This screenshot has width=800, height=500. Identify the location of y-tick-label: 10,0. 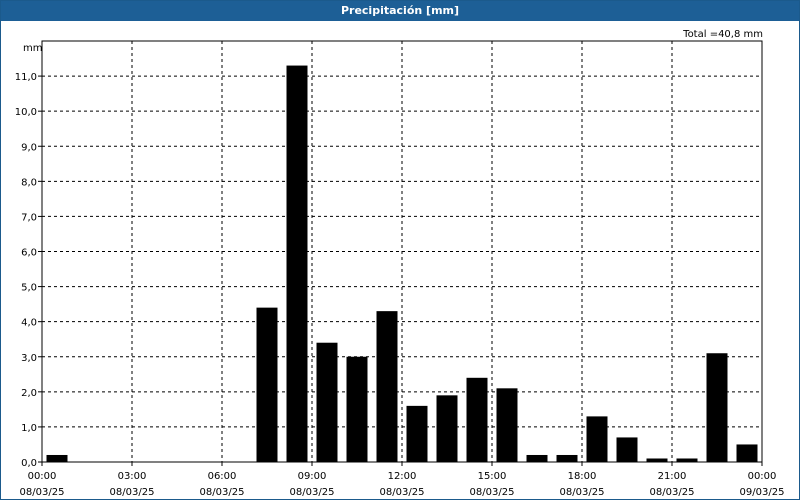
(26, 112).